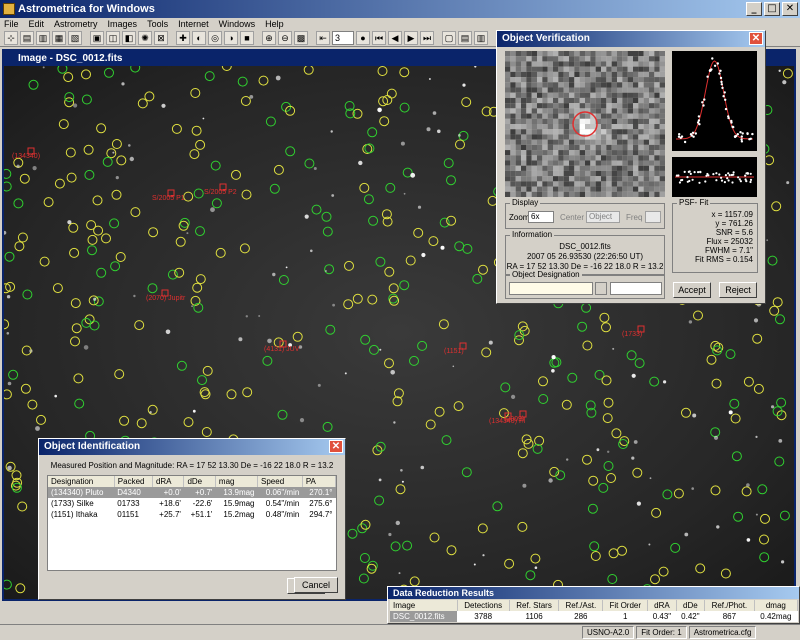  I want to click on frame-back-icon: ⇤, so click(323, 37).